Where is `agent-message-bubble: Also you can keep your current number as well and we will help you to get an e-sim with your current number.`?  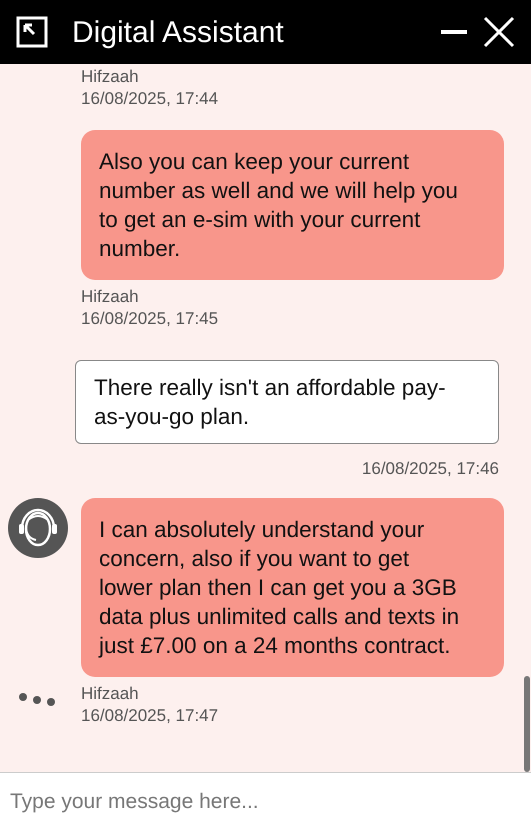
agent-message-bubble: Also you can keep your current number as well and we will help you to get an e-sim with your current number. is located at coordinates (292, 205).